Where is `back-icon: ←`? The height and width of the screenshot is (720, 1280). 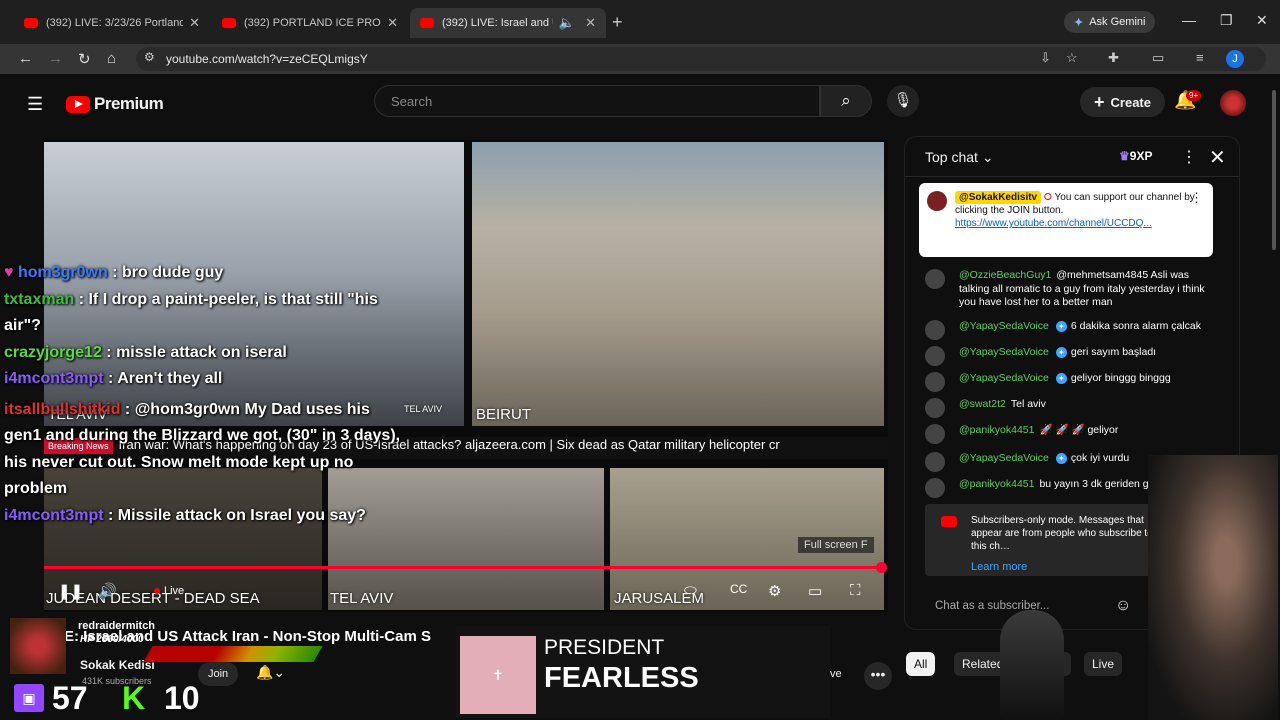 back-icon: ← is located at coordinates (25, 58).